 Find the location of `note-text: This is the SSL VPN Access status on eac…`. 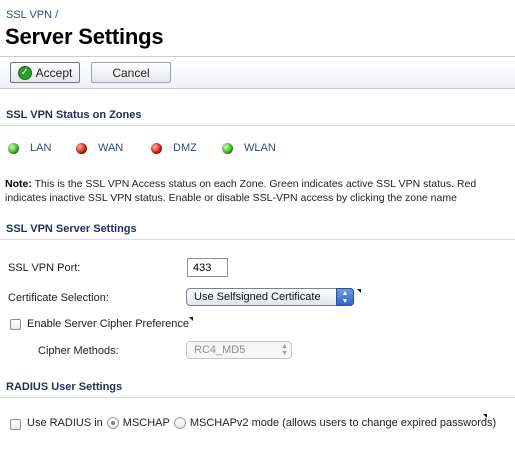

note-text: This is the SSL VPN Access status on eac… is located at coordinates (241, 191).